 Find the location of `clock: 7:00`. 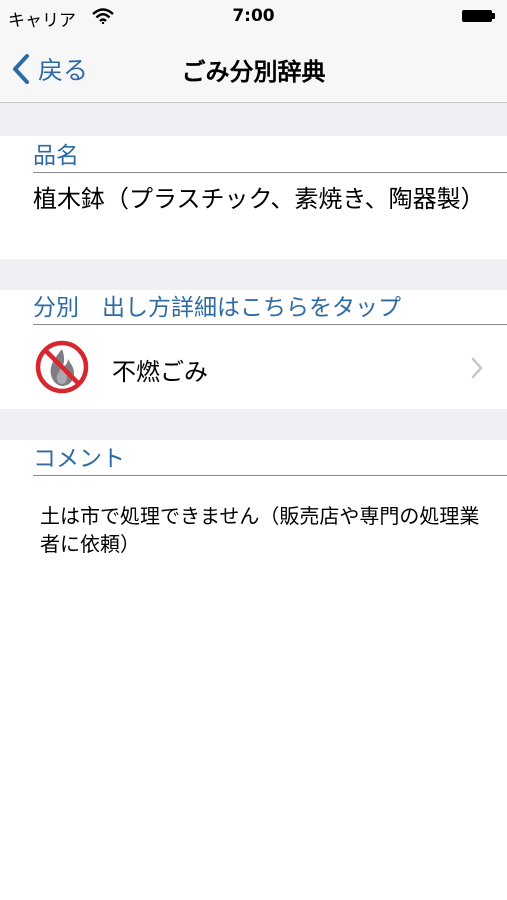

clock: 7:00 is located at coordinates (253, 16).